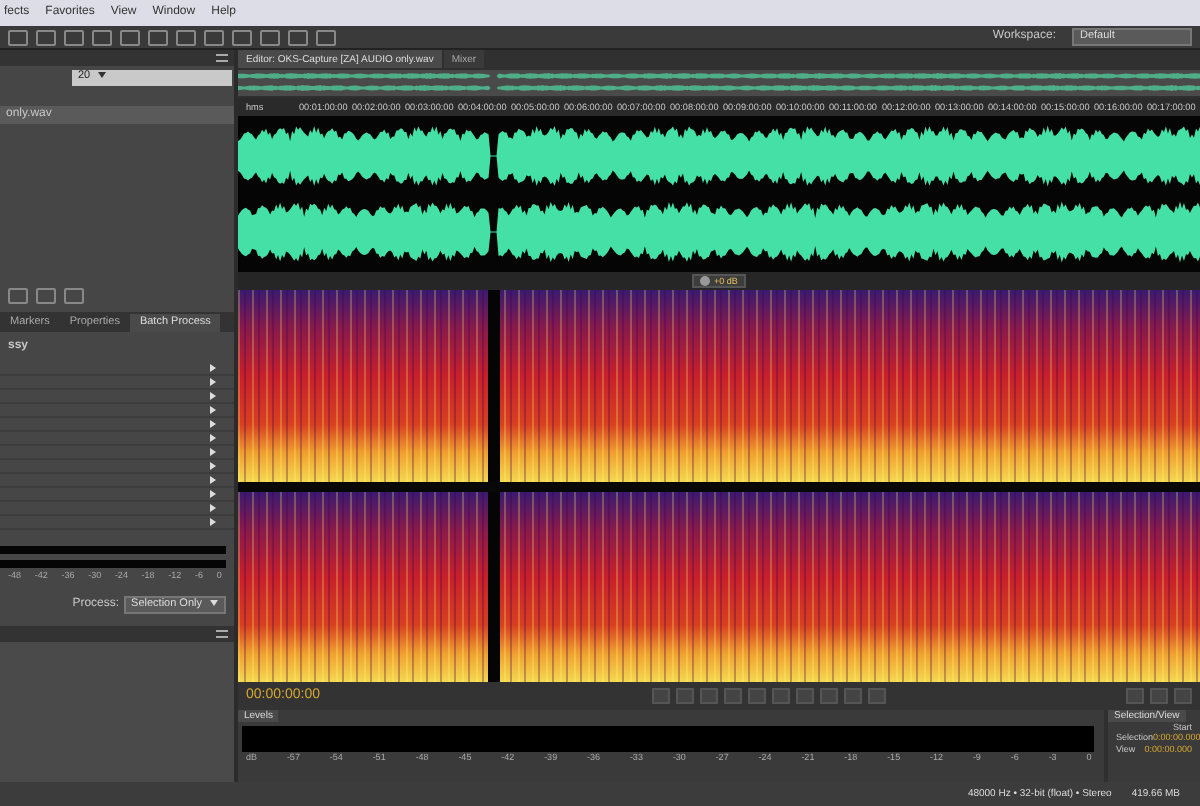 The width and height of the screenshot is (1200, 806). What do you see at coordinates (705, 280) in the screenshot?
I see `volume-knob-icon` at bounding box center [705, 280].